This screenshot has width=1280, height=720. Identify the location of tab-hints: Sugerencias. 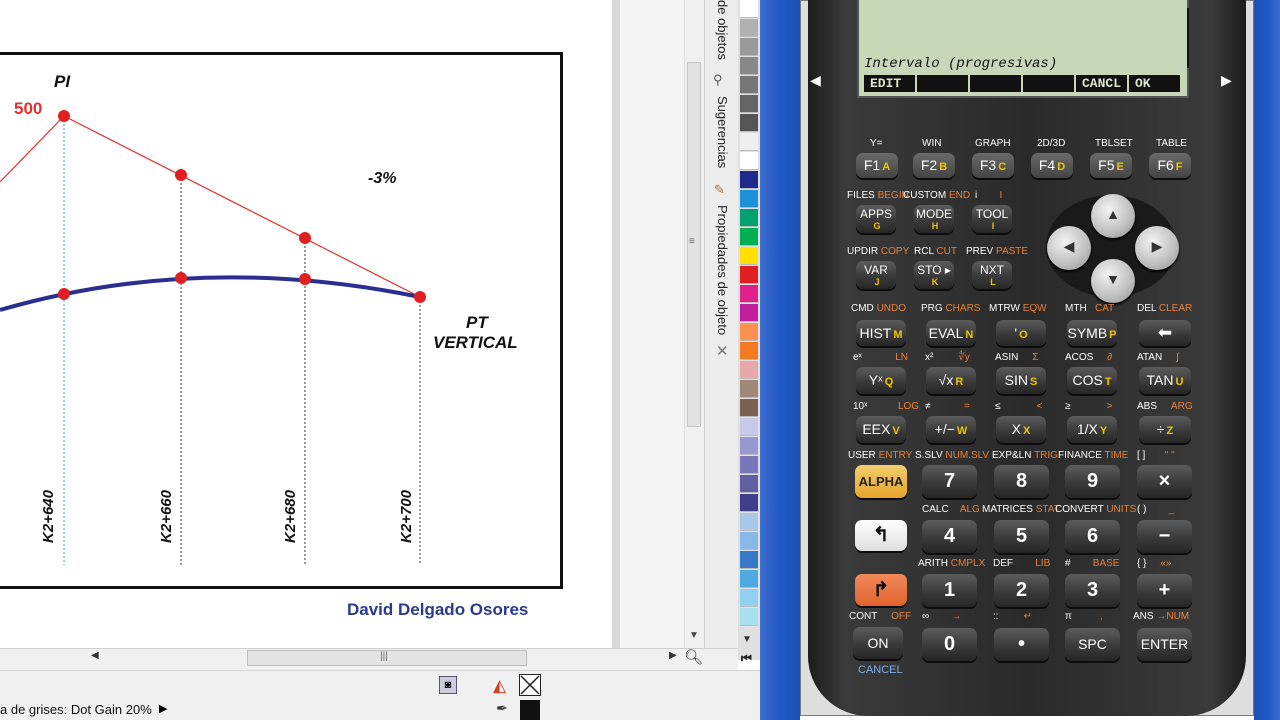
(722, 132).